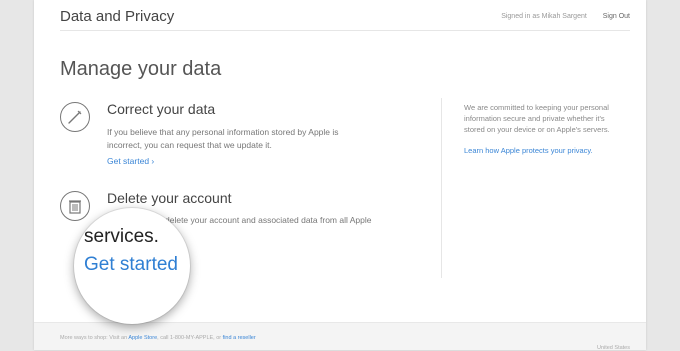 This screenshot has width=680, height=351. What do you see at coordinates (161, 109) in the screenshot?
I see `correct-data-title: Correct your data` at bounding box center [161, 109].